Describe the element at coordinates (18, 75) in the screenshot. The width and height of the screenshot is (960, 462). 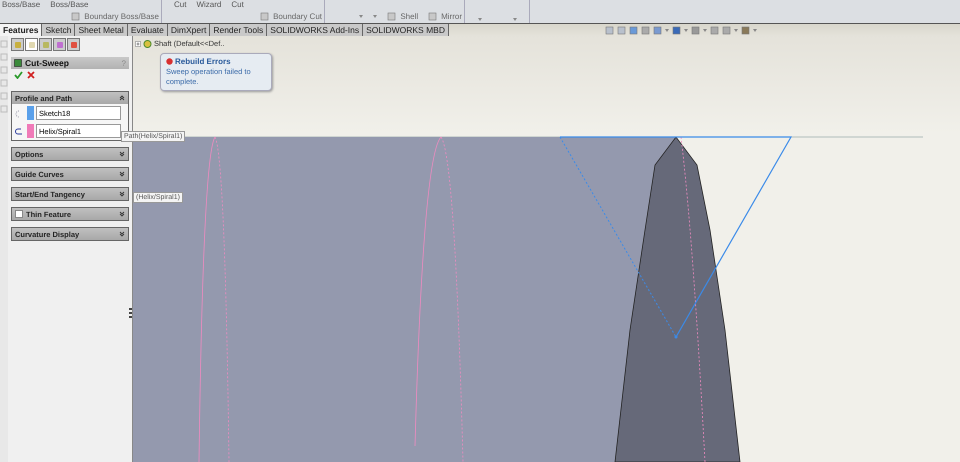
I see `ok-icon` at that location.